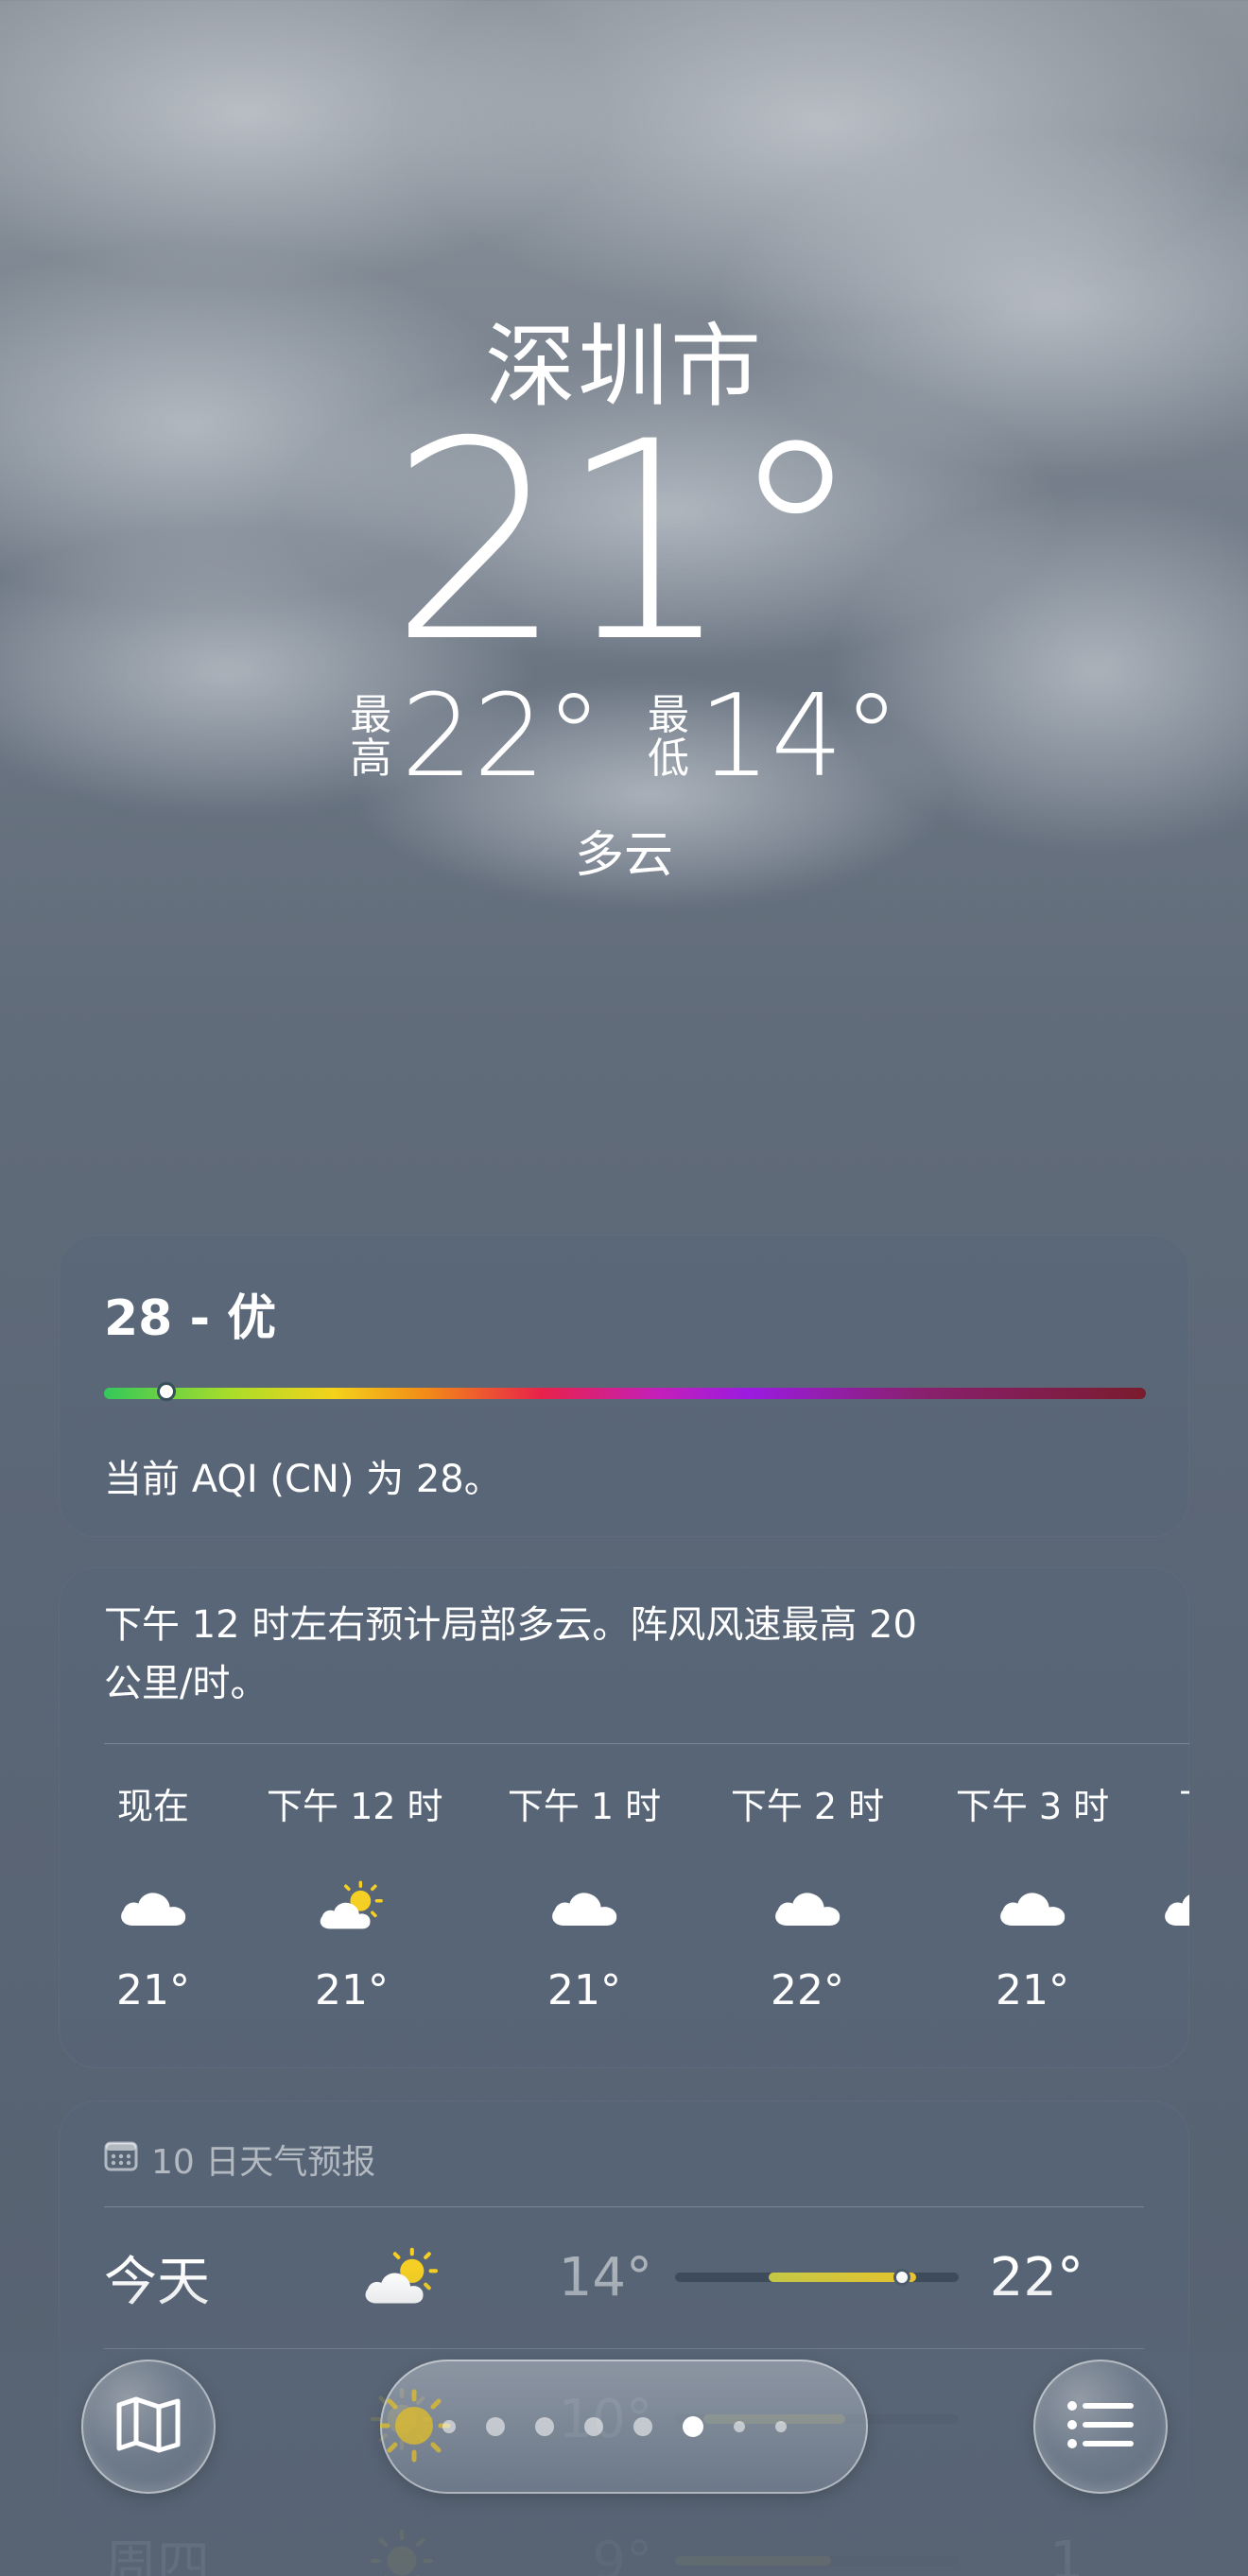 This screenshot has width=1248, height=2576. I want to click on city-list-button, so click(1100, 2427).